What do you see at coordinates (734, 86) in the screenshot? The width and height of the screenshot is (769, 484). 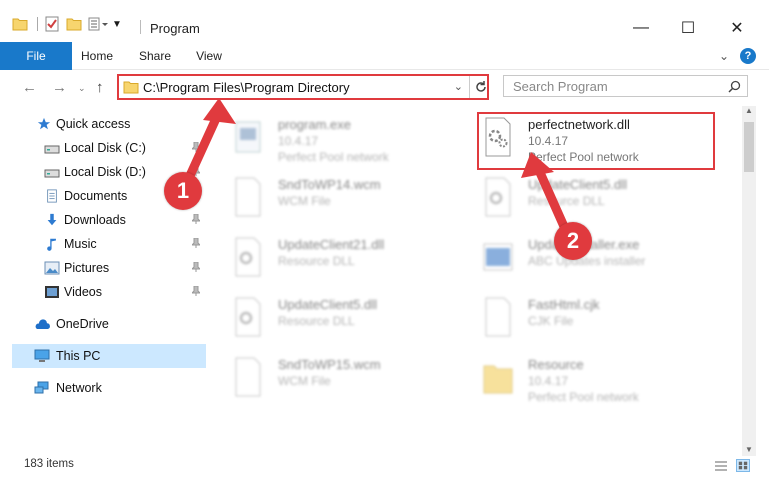 I see `search-icon` at bounding box center [734, 86].